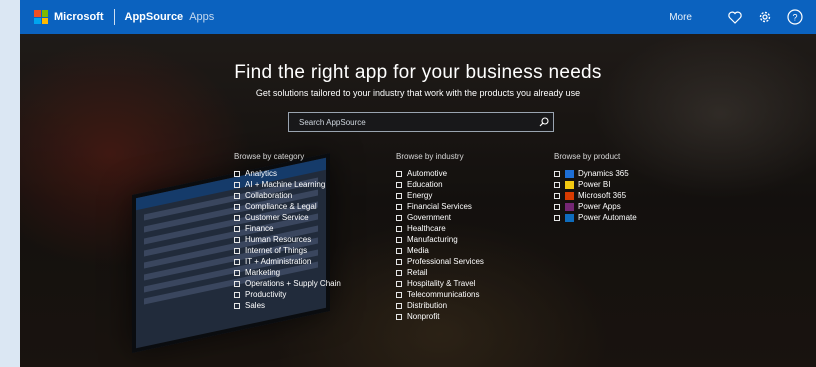 The width and height of the screenshot is (816, 367). I want to click on industry-item: Nonprofit, so click(440, 316).